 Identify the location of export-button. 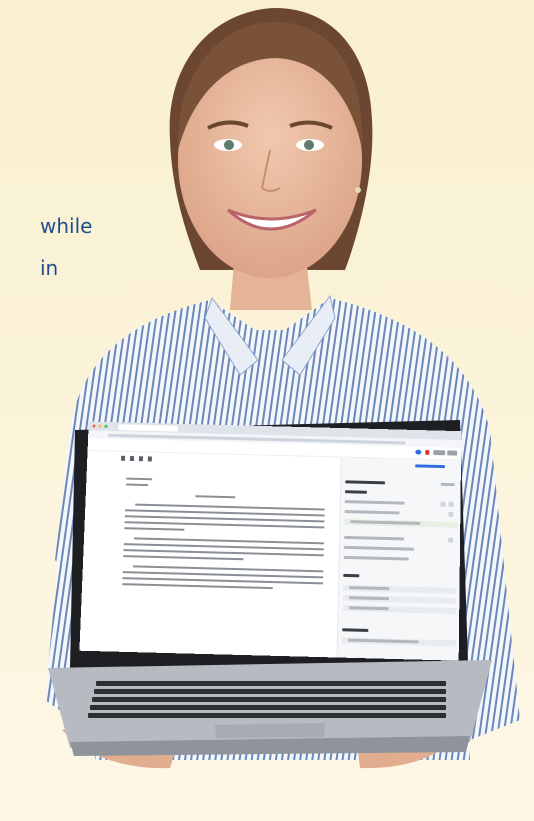
(439, 453).